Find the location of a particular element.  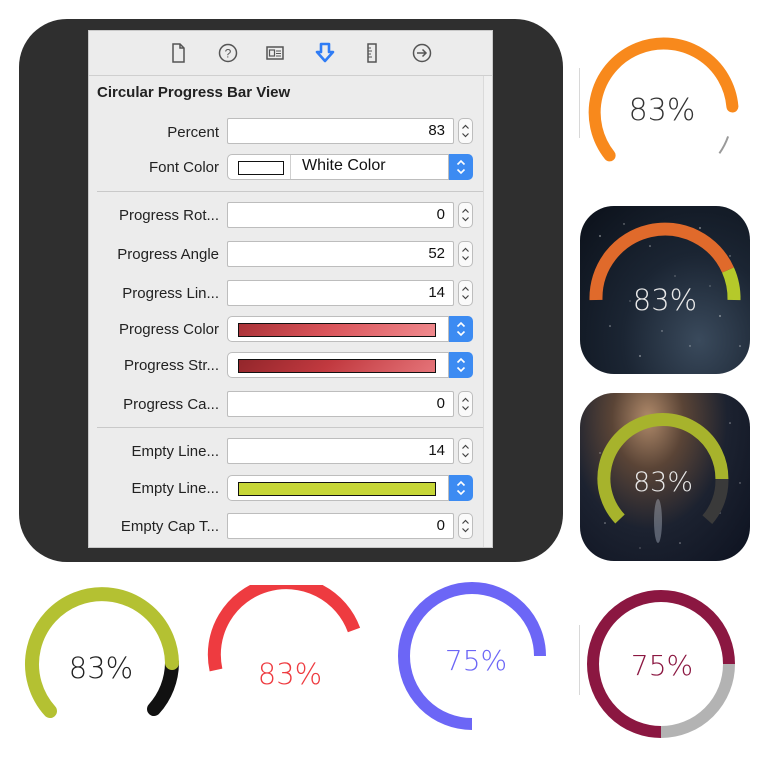

empty-line-color-popup is located at coordinates (338, 488).